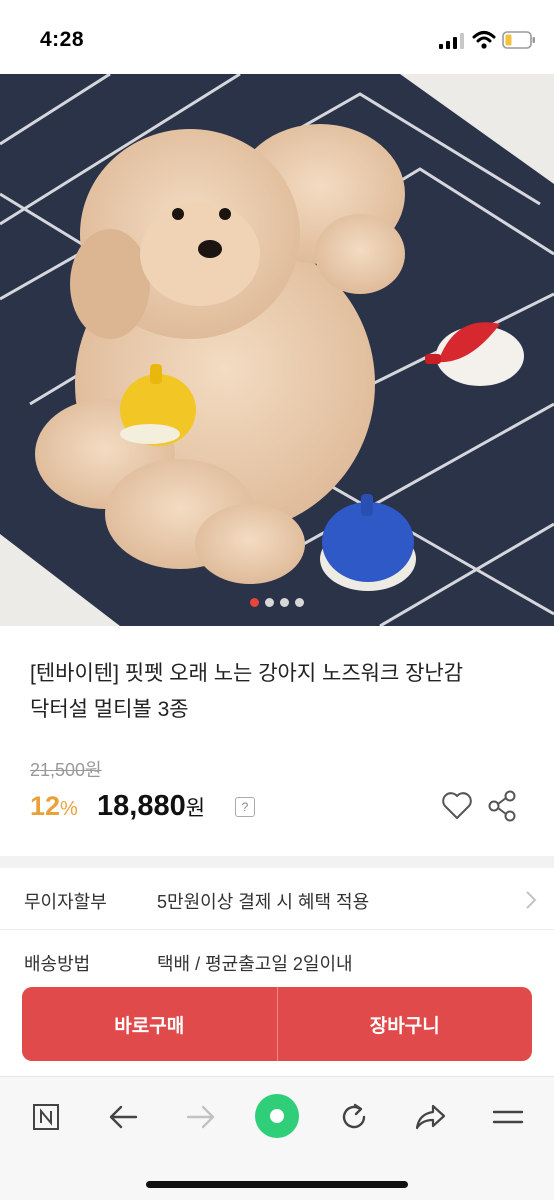 This screenshot has width=554, height=1200. I want to click on naver-home-icon, so click(46, 1117).